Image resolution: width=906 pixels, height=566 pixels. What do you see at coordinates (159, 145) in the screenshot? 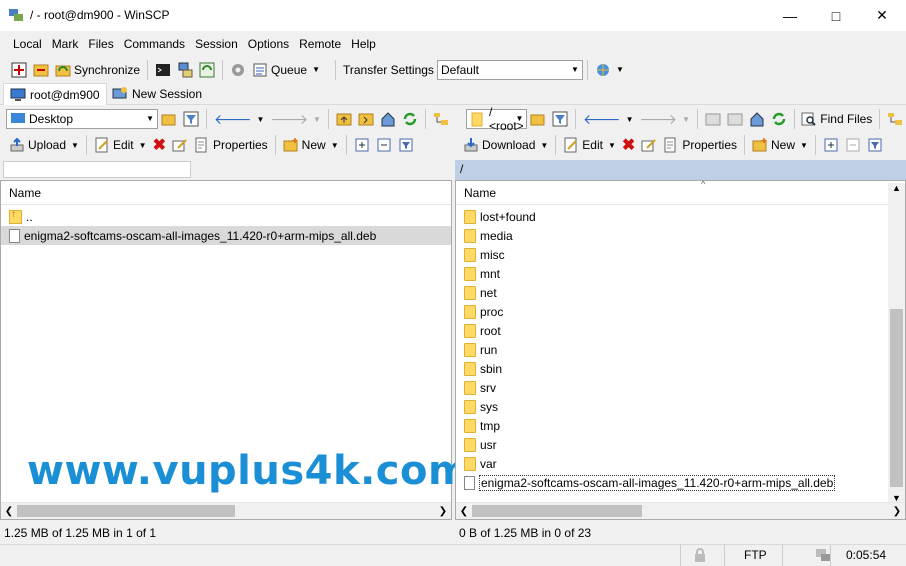
I see `left-delete-button: ✖` at bounding box center [159, 145].